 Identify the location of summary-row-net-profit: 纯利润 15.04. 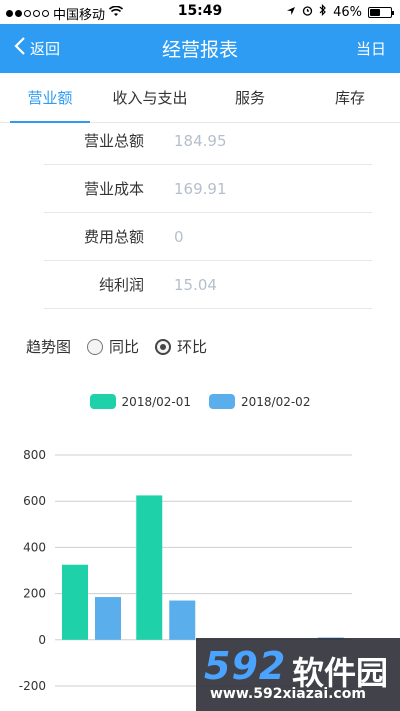
(208, 285).